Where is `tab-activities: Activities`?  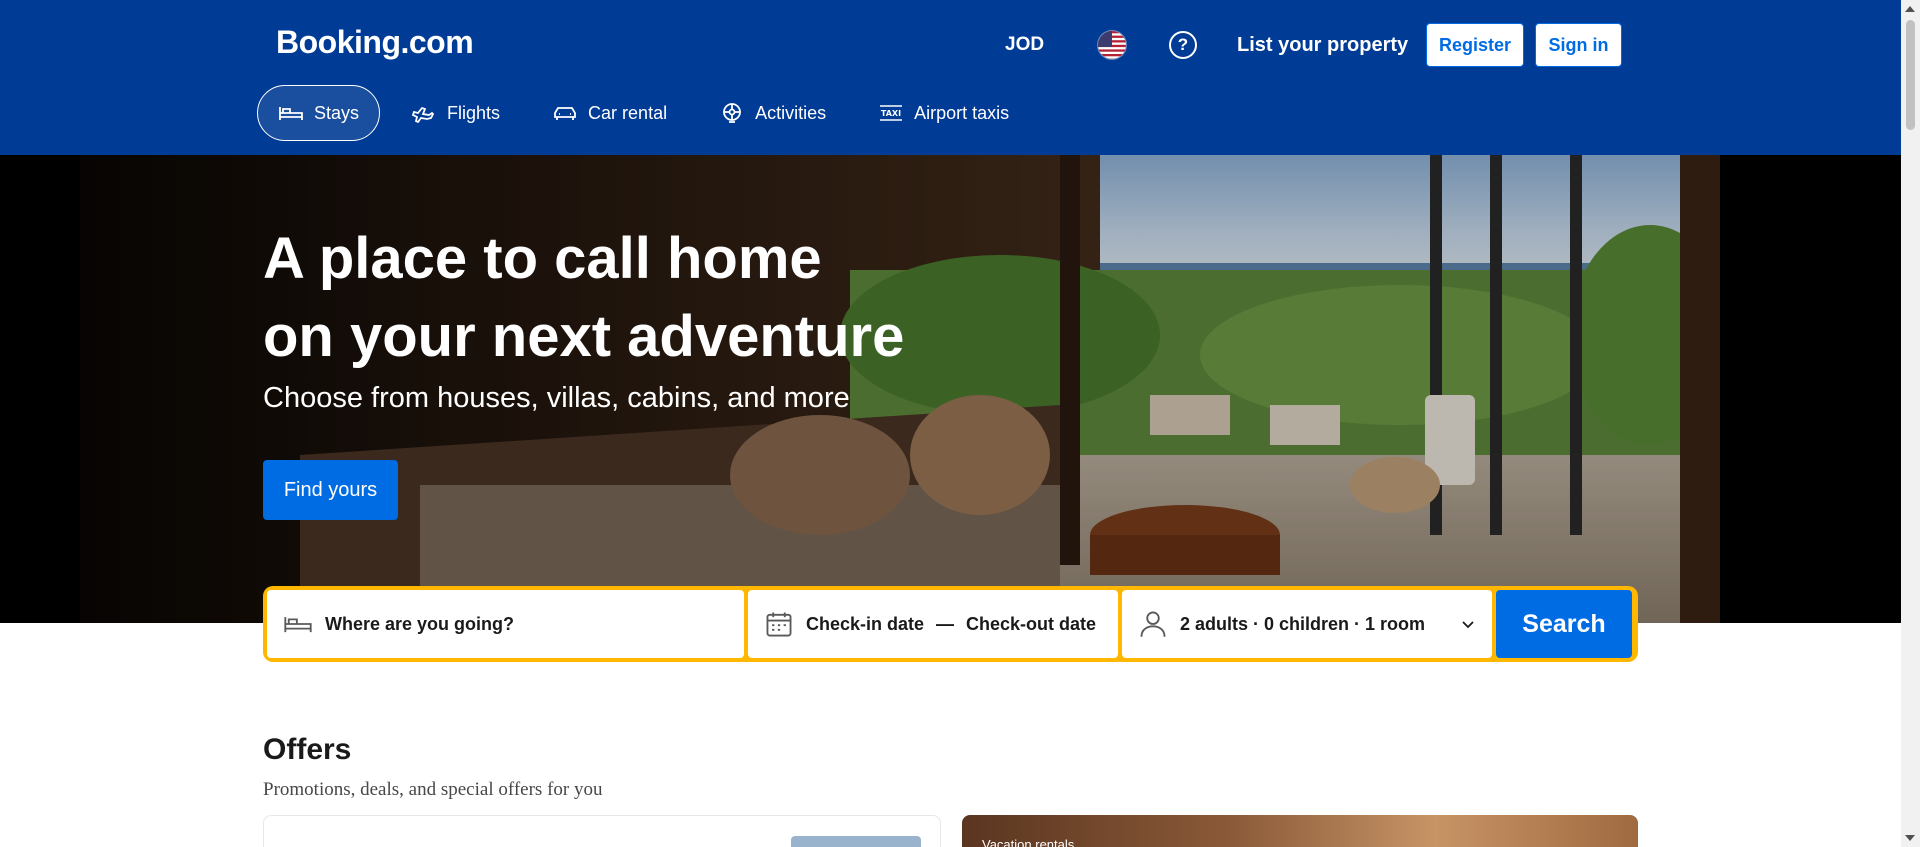
tab-activities: Activities is located at coordinates (772, 113).